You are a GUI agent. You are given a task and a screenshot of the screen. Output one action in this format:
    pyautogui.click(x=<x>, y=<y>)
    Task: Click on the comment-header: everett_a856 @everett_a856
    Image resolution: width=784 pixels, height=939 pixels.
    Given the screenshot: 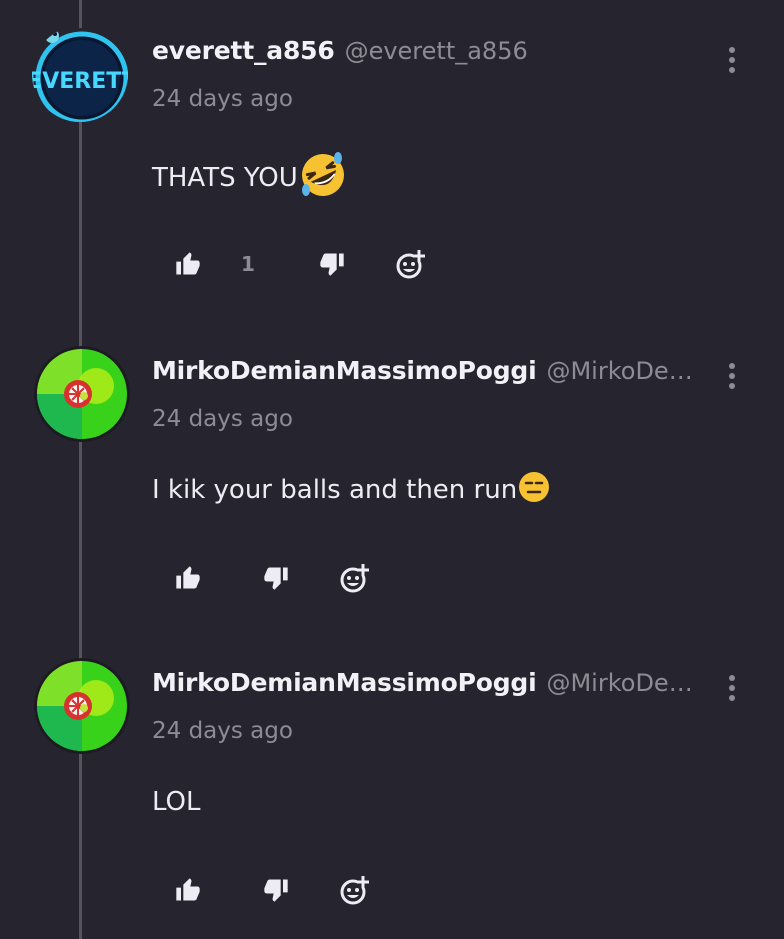 What is the action you would take?
    pyautogui.click(x=340, y=56)
    